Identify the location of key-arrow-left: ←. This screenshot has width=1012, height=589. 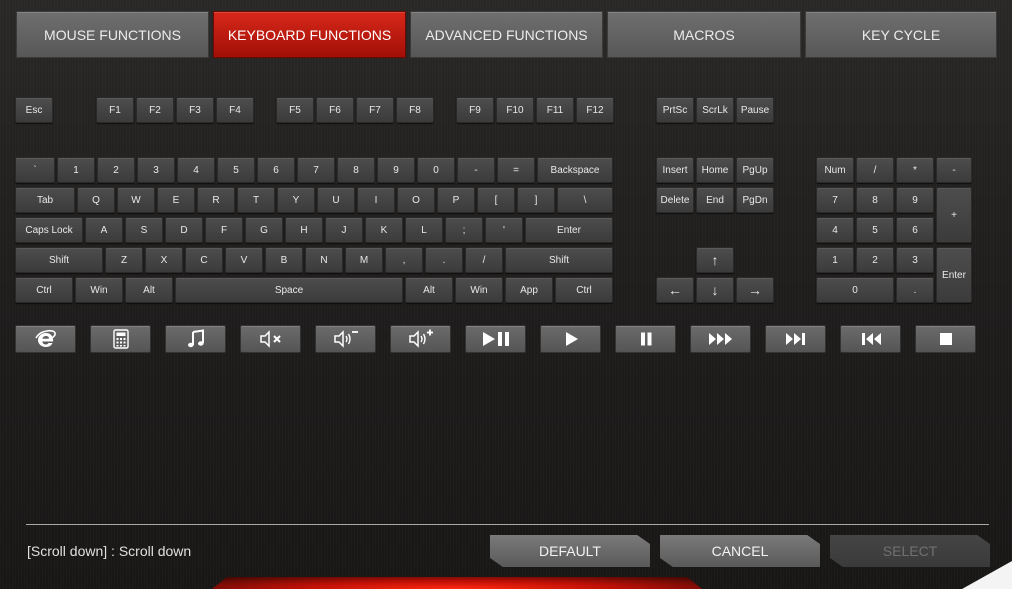
(675, 290).